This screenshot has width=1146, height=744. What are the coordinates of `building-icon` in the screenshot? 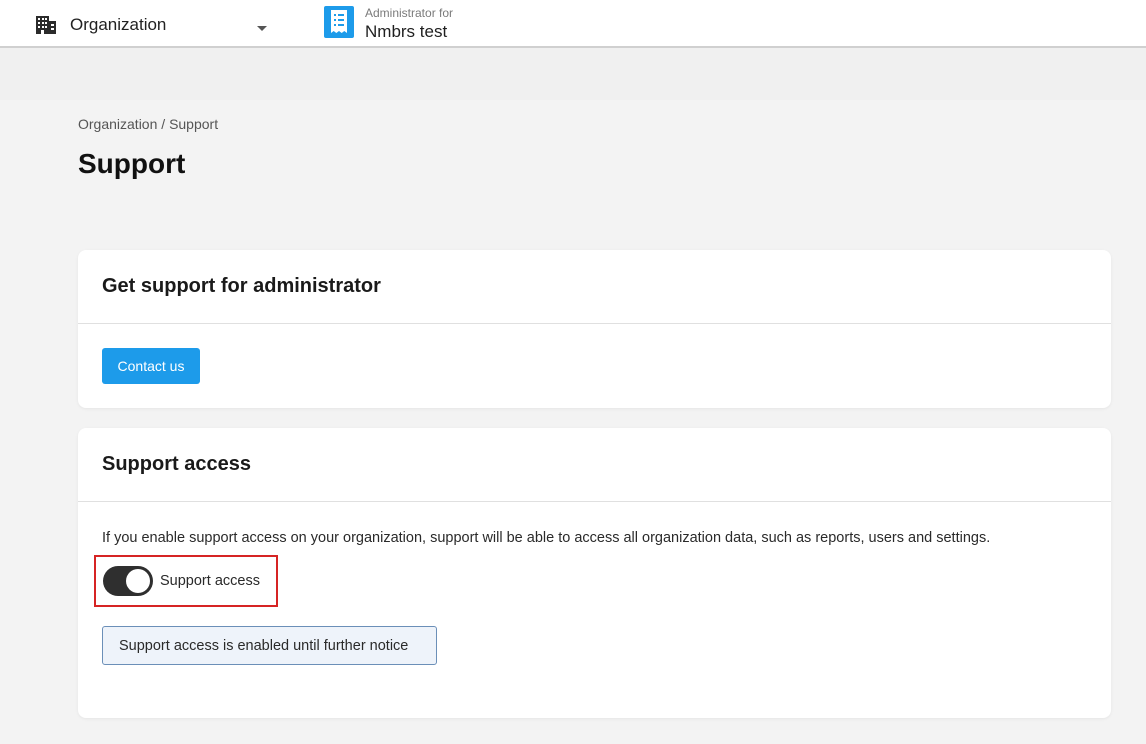 It's located at (46, 25).